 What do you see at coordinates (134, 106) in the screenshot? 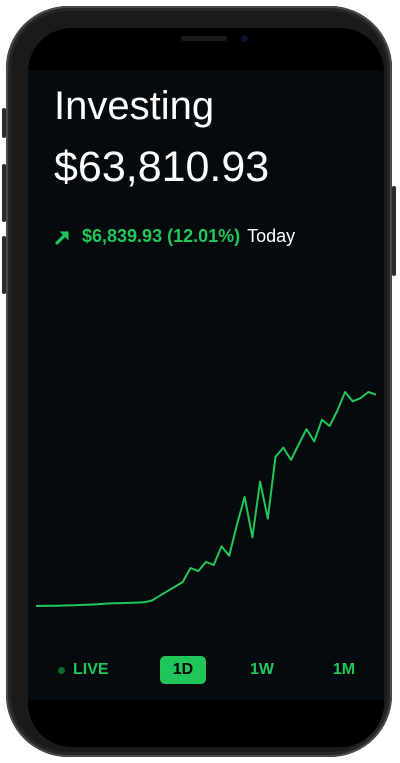
I see `page-title: Investing` at bounding box center [134, 106].